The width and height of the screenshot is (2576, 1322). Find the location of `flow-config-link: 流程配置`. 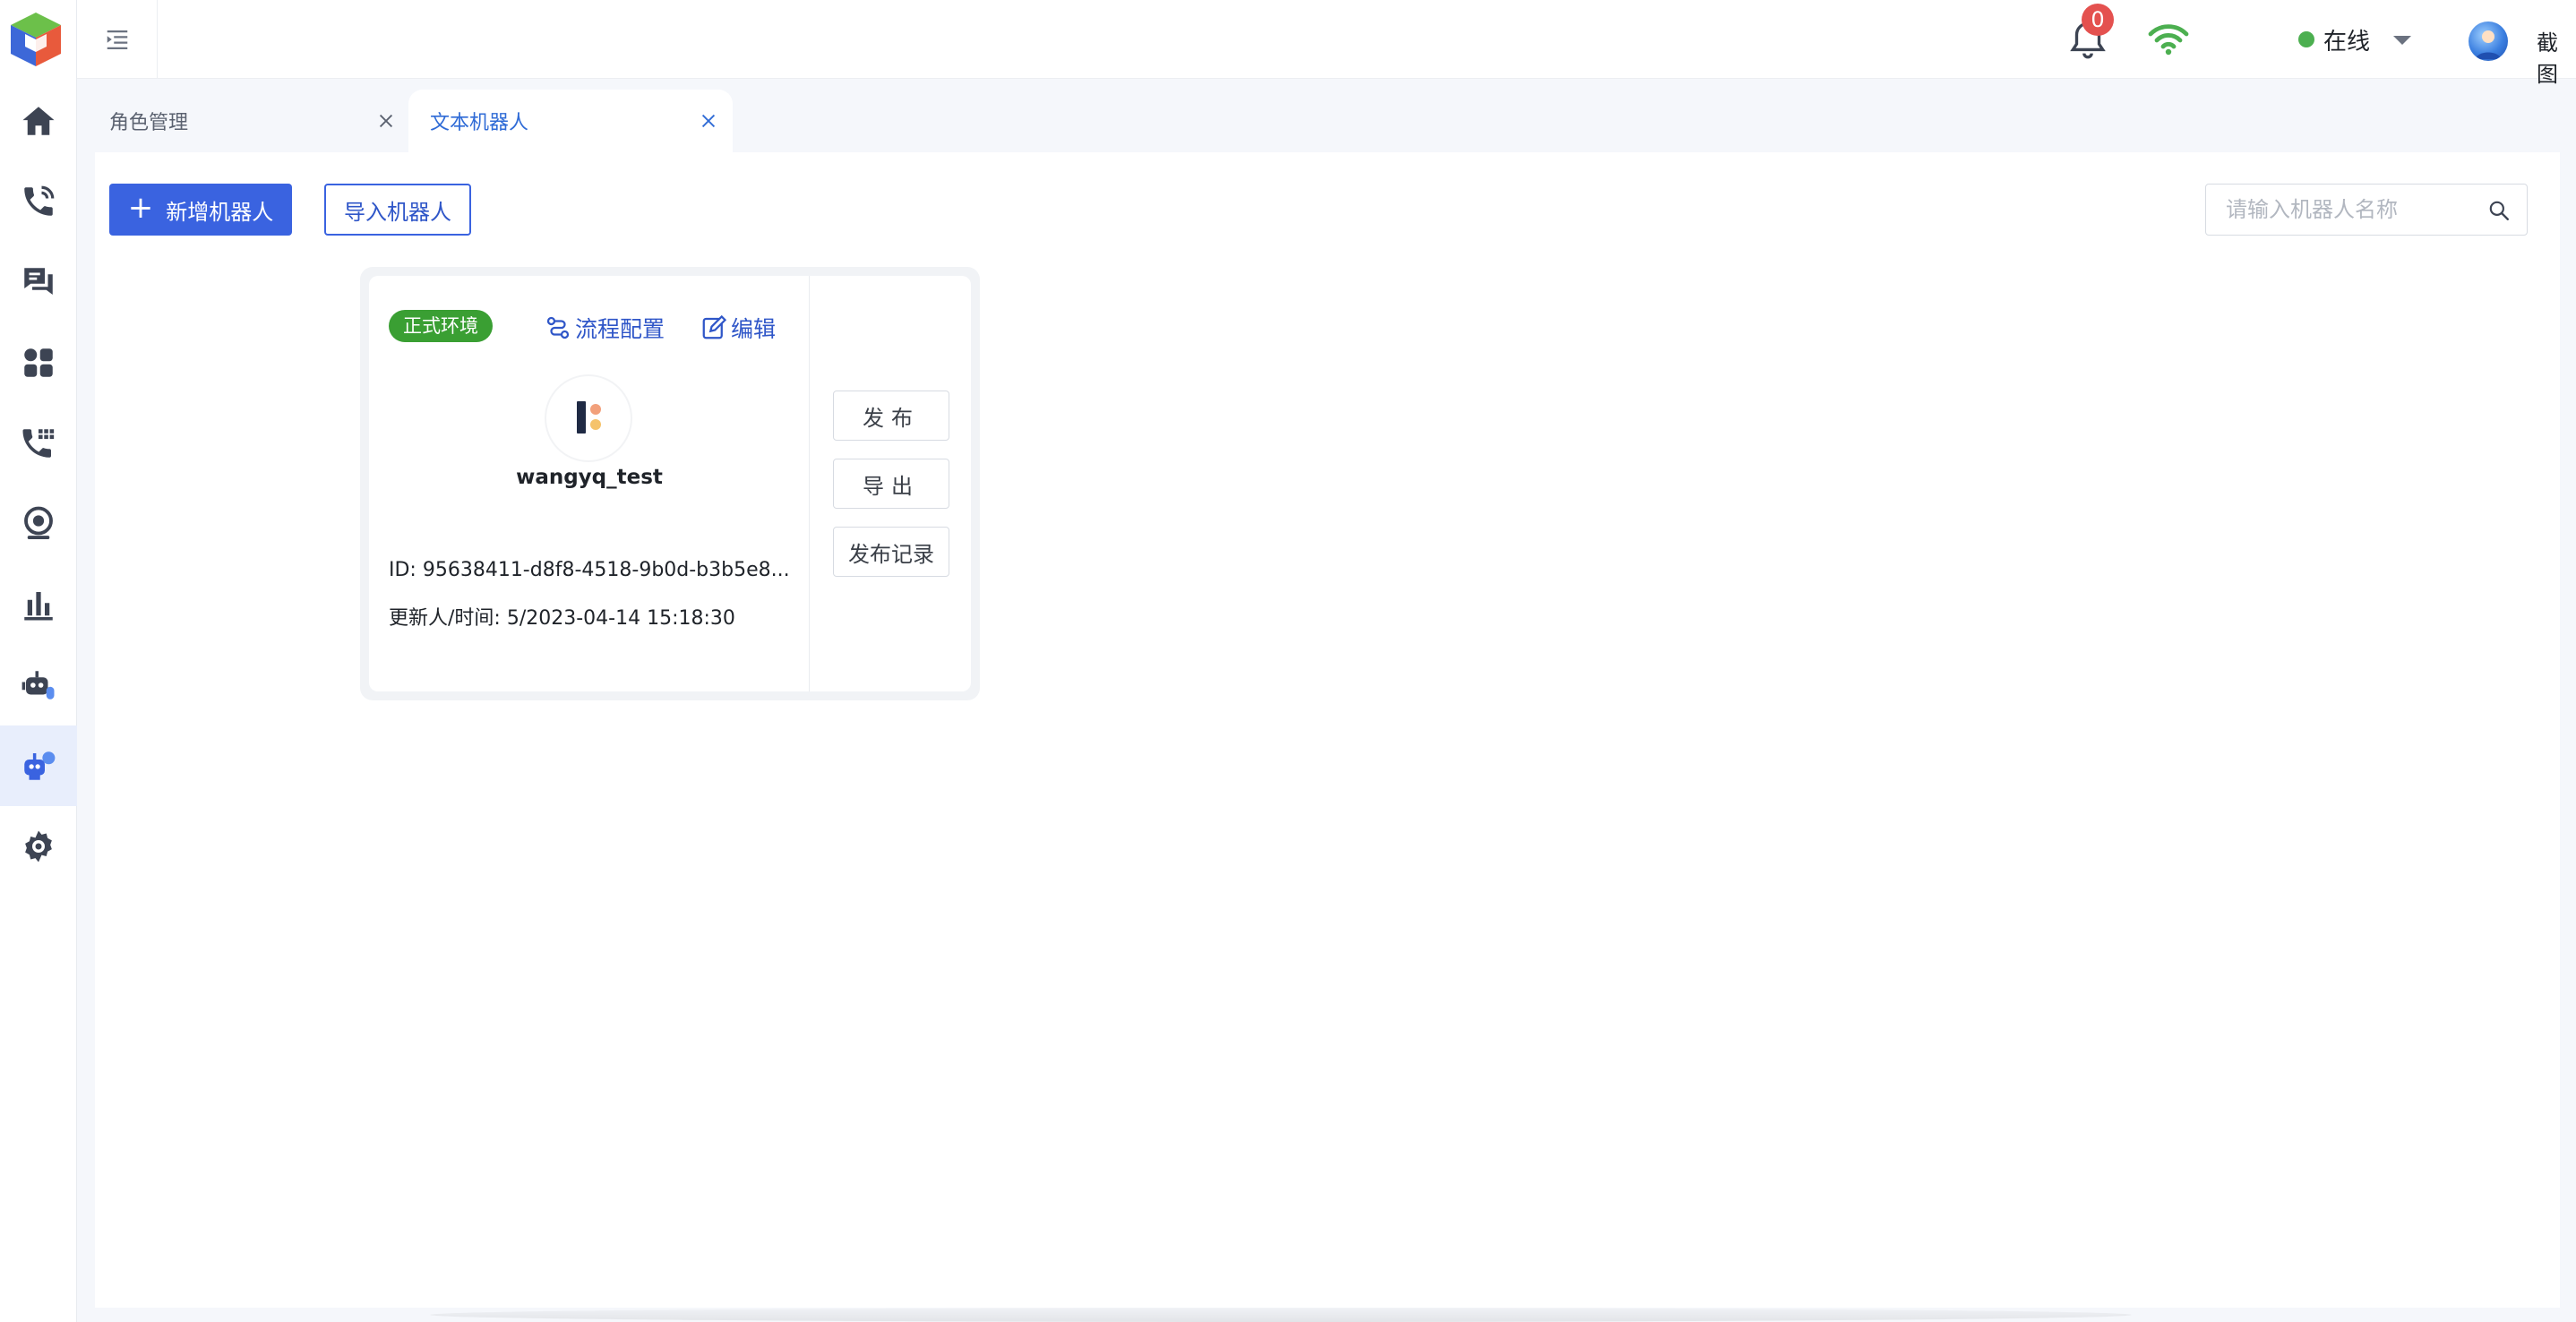

flow-config-link: 流程配置 is located at coordinates (605, 328).